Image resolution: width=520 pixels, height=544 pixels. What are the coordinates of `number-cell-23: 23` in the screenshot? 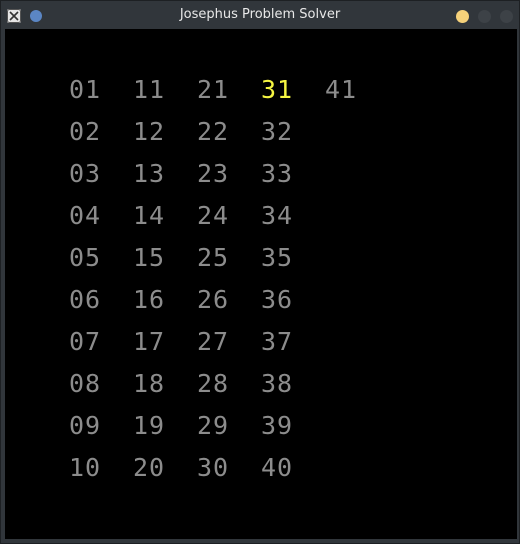 It's located at (213, 173).